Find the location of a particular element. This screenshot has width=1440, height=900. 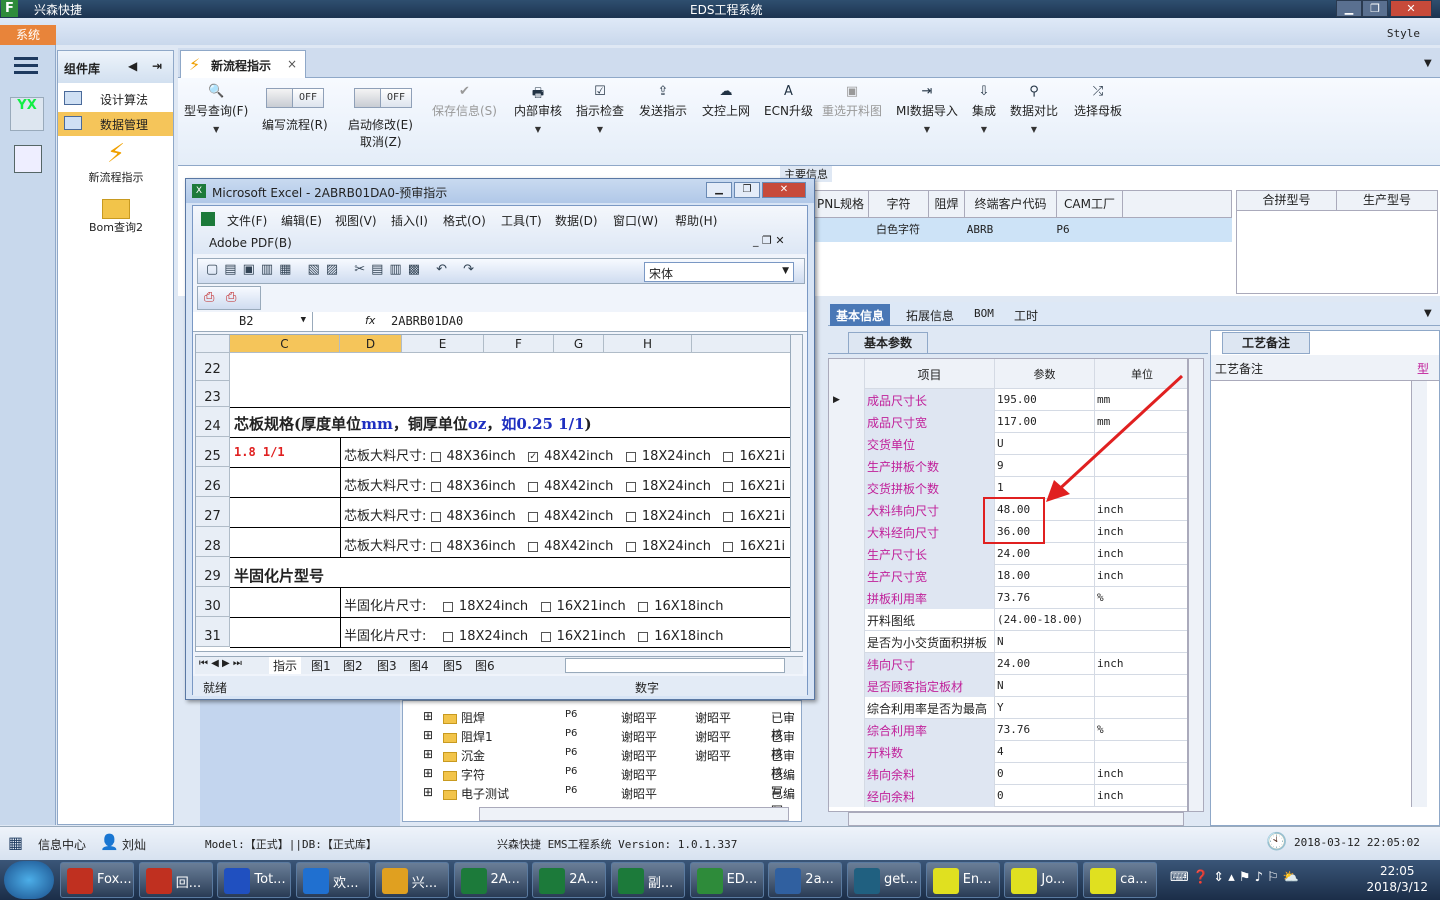

menu-file: 文件(F) is located at coordinates (247, 220).